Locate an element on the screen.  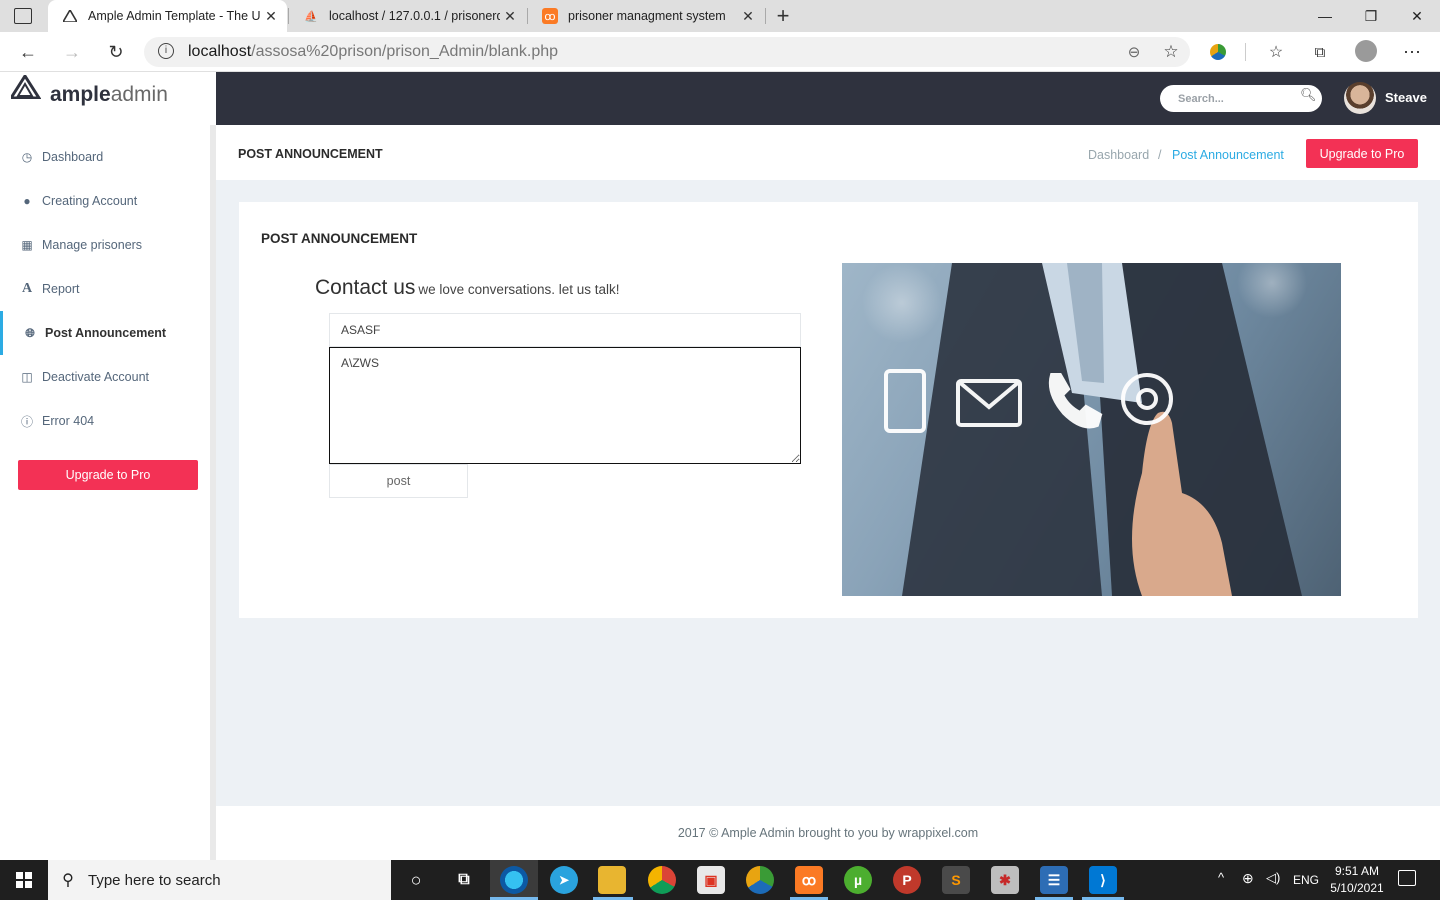
file-explorer-icon is located at coordinates (612, 880).